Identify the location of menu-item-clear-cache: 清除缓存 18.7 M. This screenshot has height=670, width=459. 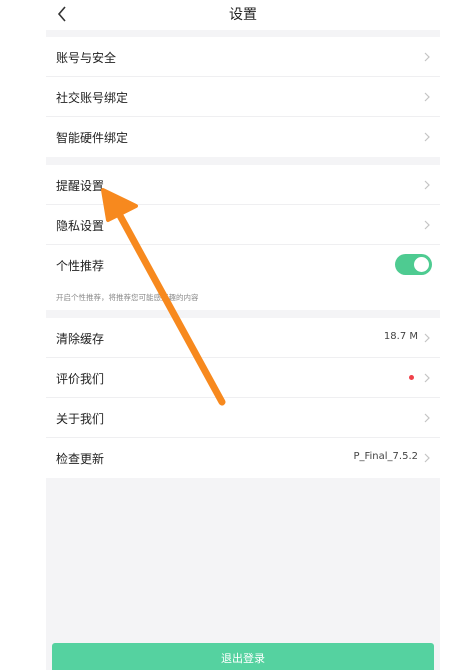
(243, 338).